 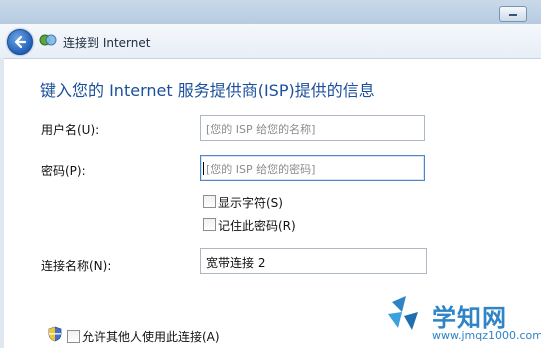 What do you see at coordinates (257, 226) in the screenshot?
I see `remember-password-label: 记住此密码(R)` at bounding box center [257, 226].